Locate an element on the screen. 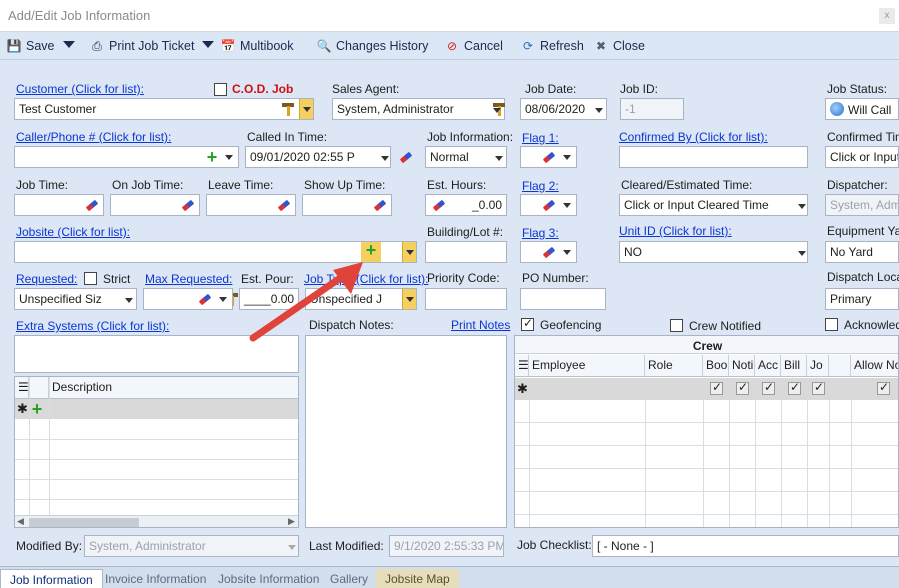 This screenshot has width=899, height=588. crew-col-blank is located at coordinates (840, 365).